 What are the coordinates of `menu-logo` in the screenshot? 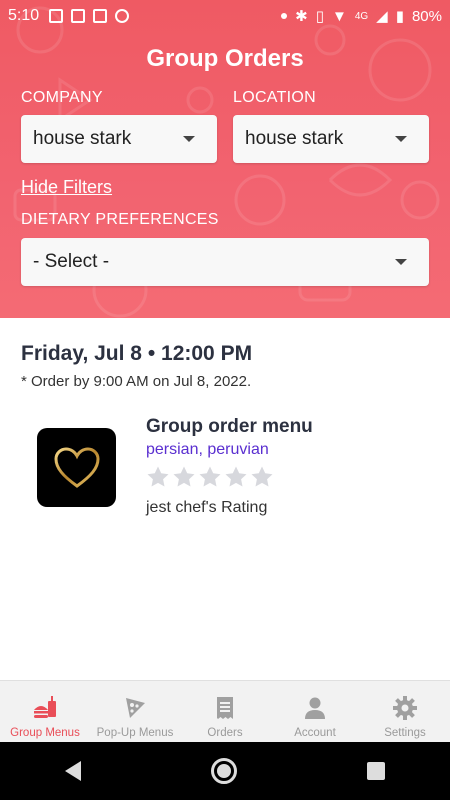 It's located at (76, 467).